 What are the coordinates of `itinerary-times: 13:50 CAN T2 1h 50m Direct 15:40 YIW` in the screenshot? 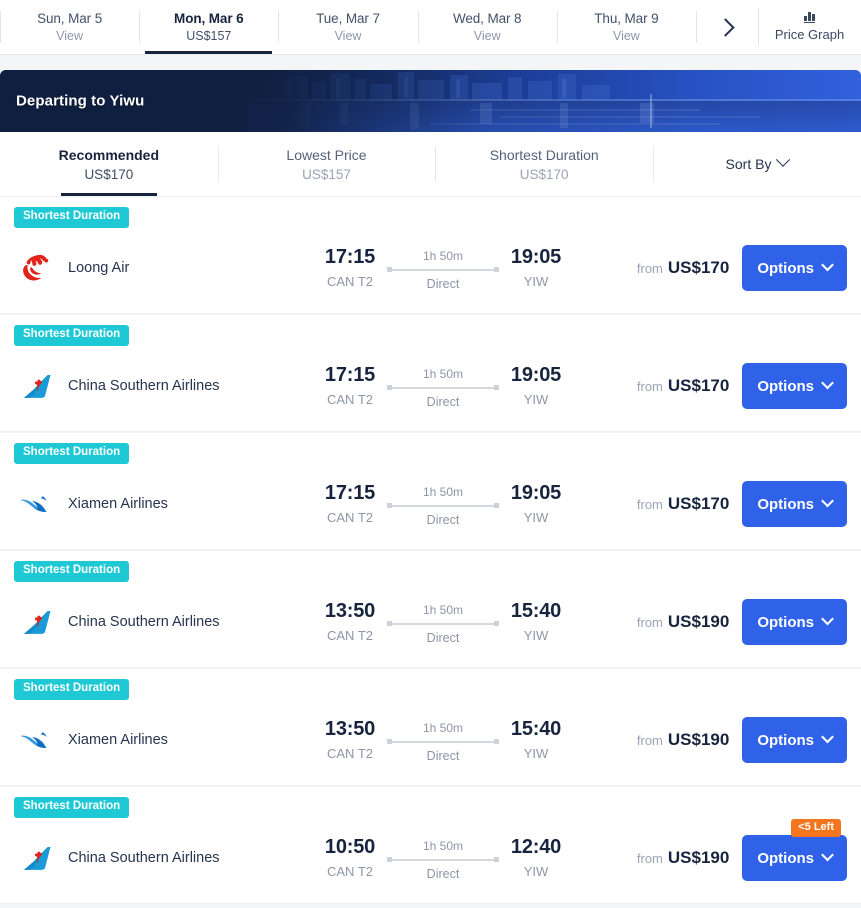 It's located at (443, 622).